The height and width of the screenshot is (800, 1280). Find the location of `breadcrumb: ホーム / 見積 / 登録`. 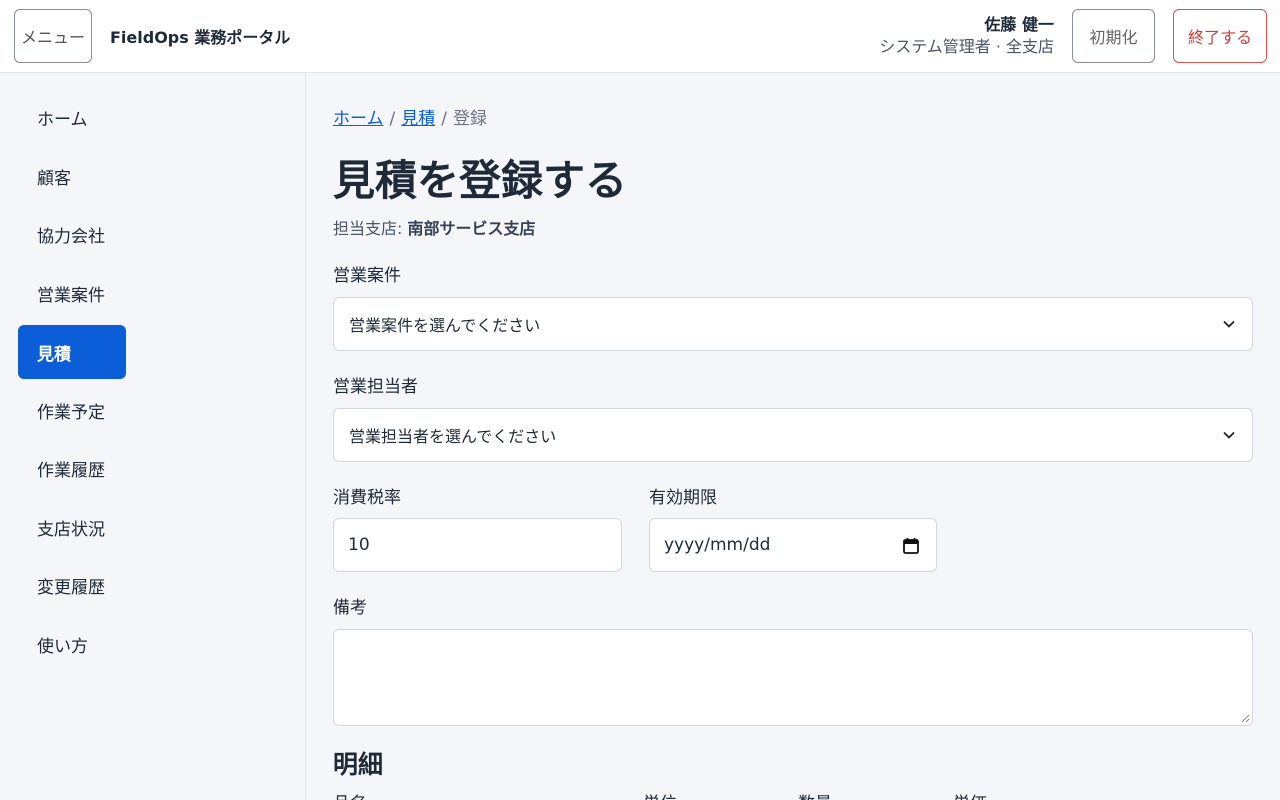

breadcrumb: ホーム / 見積 / 登録 is located at coordinates (410, 116).